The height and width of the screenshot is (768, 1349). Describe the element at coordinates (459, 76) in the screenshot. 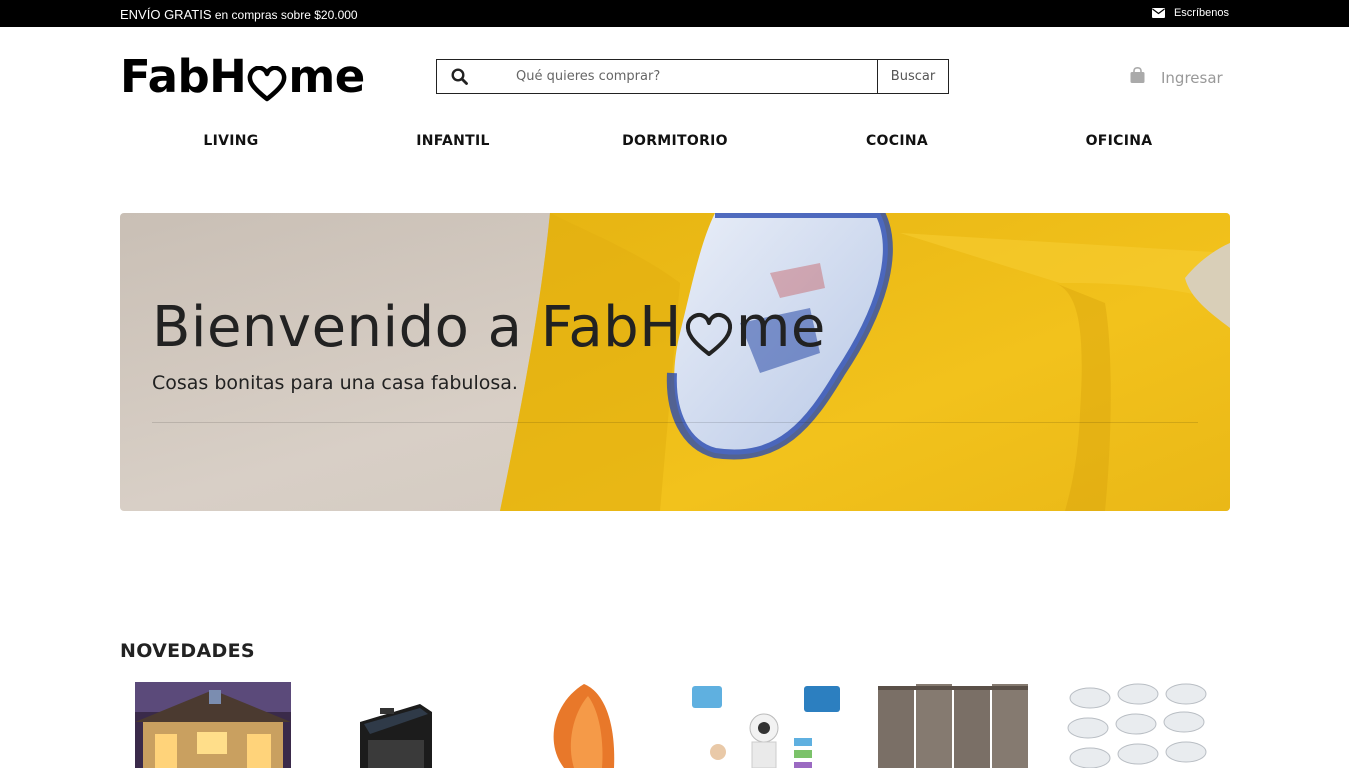

I see `search-icon` at that location.